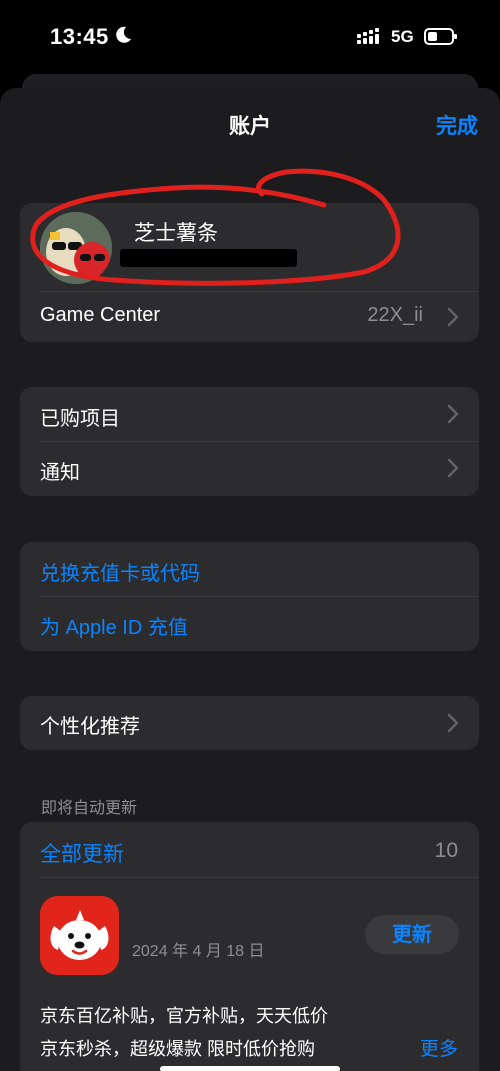  What do you see at coordinates (208, 258) in the screenshot?
I see `redaction-mark` at bounding box center [208, 258].